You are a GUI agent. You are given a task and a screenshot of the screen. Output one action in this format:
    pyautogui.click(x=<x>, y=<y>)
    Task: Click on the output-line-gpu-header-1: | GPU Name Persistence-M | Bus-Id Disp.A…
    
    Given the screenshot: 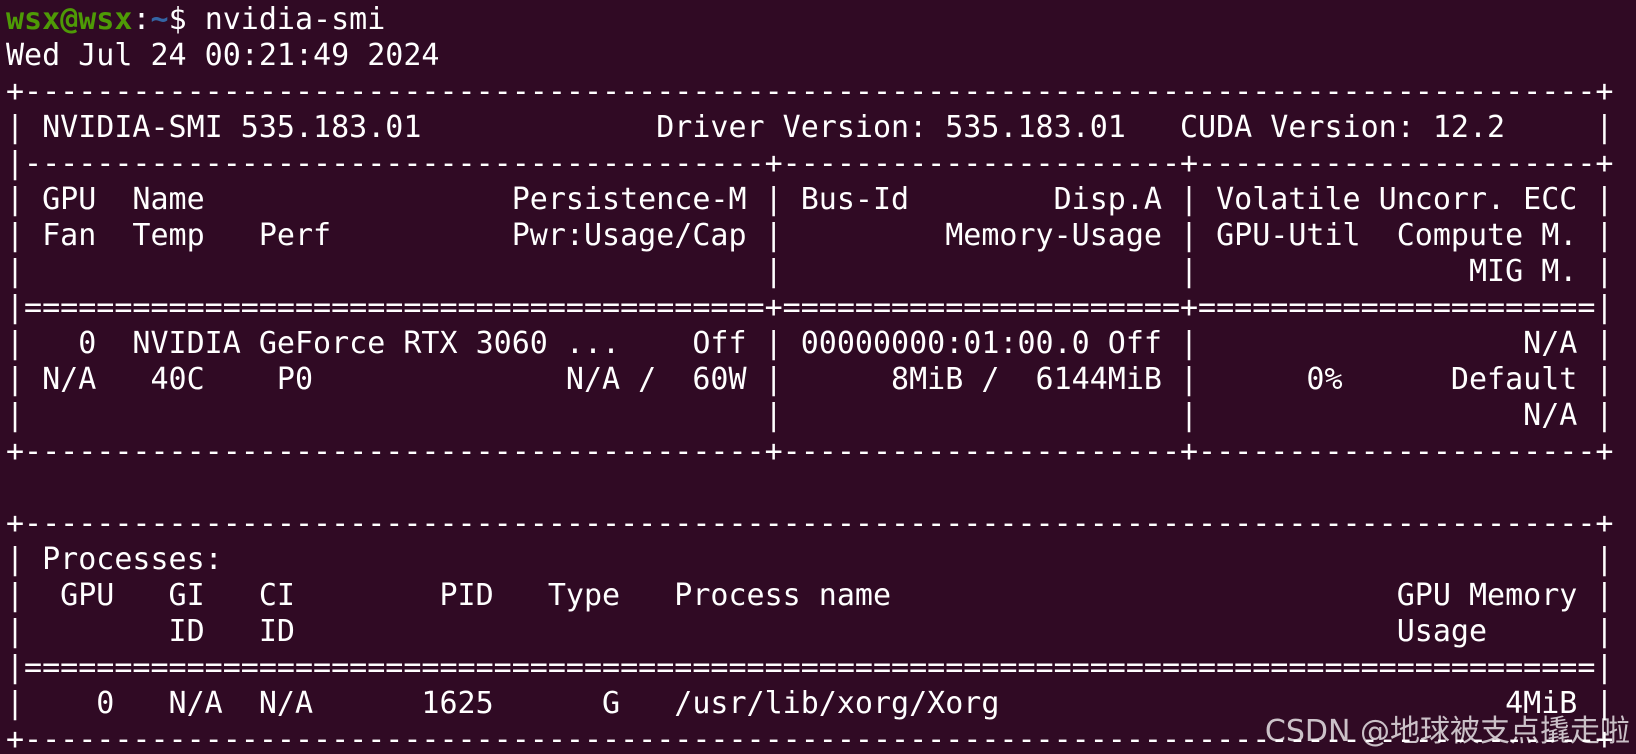 What is the action you would take?
    pyautogui.click(x=810, y=199)
    